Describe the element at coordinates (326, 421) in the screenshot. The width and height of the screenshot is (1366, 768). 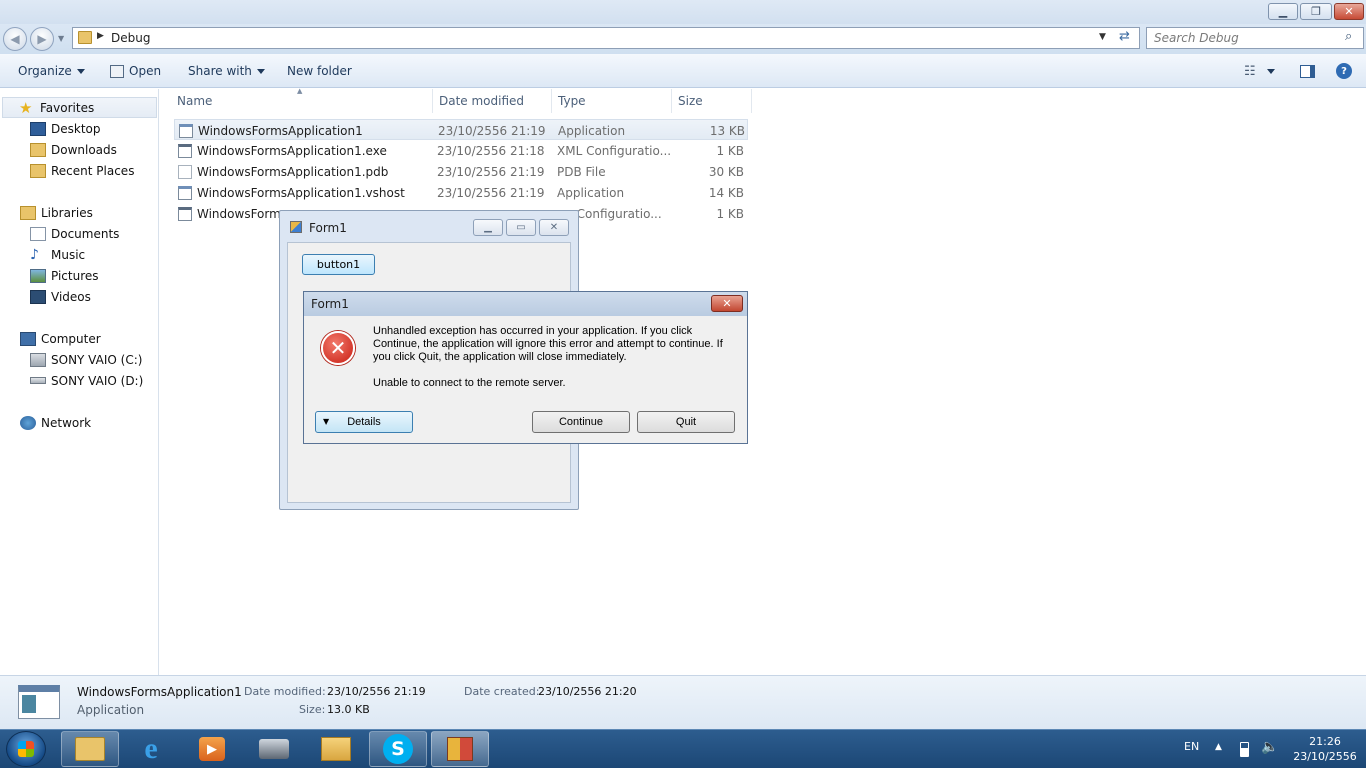
I see `details-expand-icon: ▼` at that location.